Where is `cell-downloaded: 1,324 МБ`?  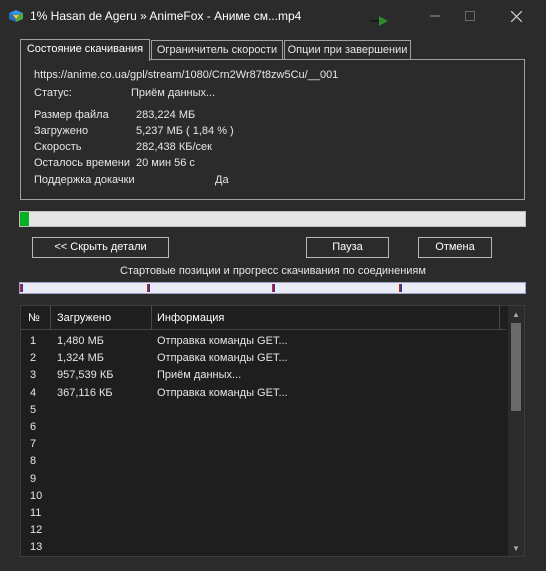
cell-downloaded: 1,324 МБ is located at coordinates (80, 358).